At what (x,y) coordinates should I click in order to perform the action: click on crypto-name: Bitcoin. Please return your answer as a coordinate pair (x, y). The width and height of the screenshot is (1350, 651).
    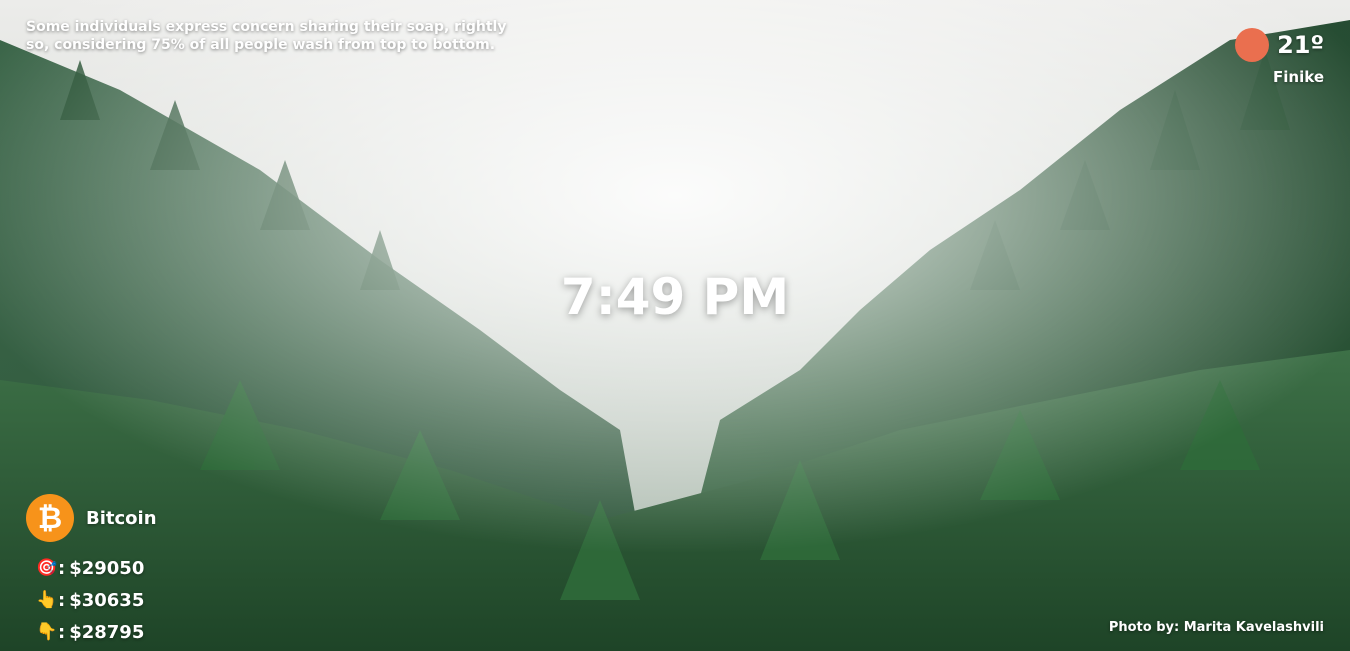
    Looking at the image, I should click on (121, 518).